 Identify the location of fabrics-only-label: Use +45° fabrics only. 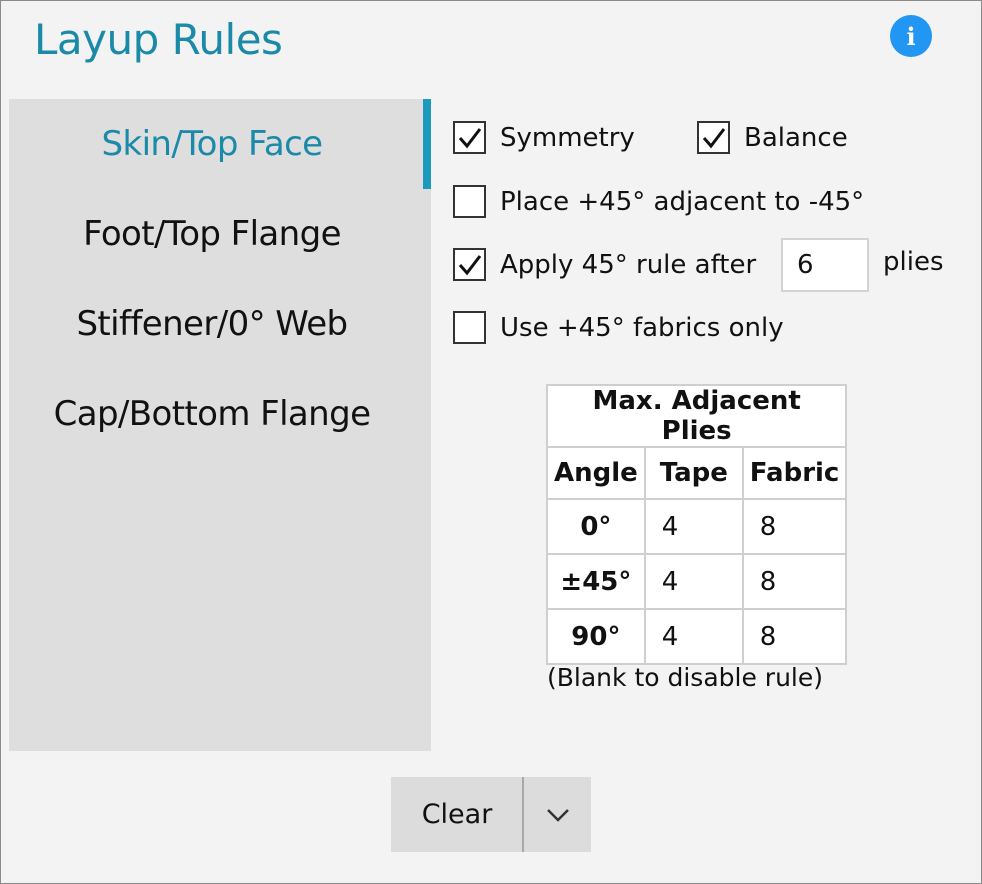
(642, 327).